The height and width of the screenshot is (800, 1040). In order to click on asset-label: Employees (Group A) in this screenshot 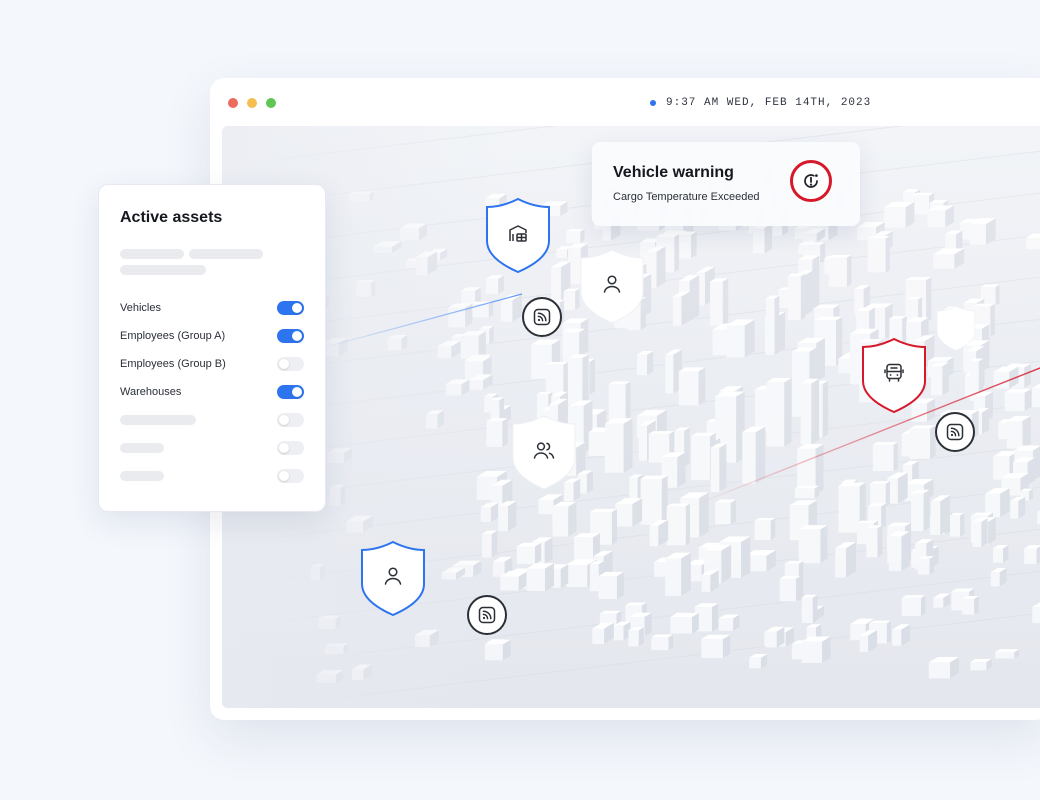, I will do `click(173, 336)`.